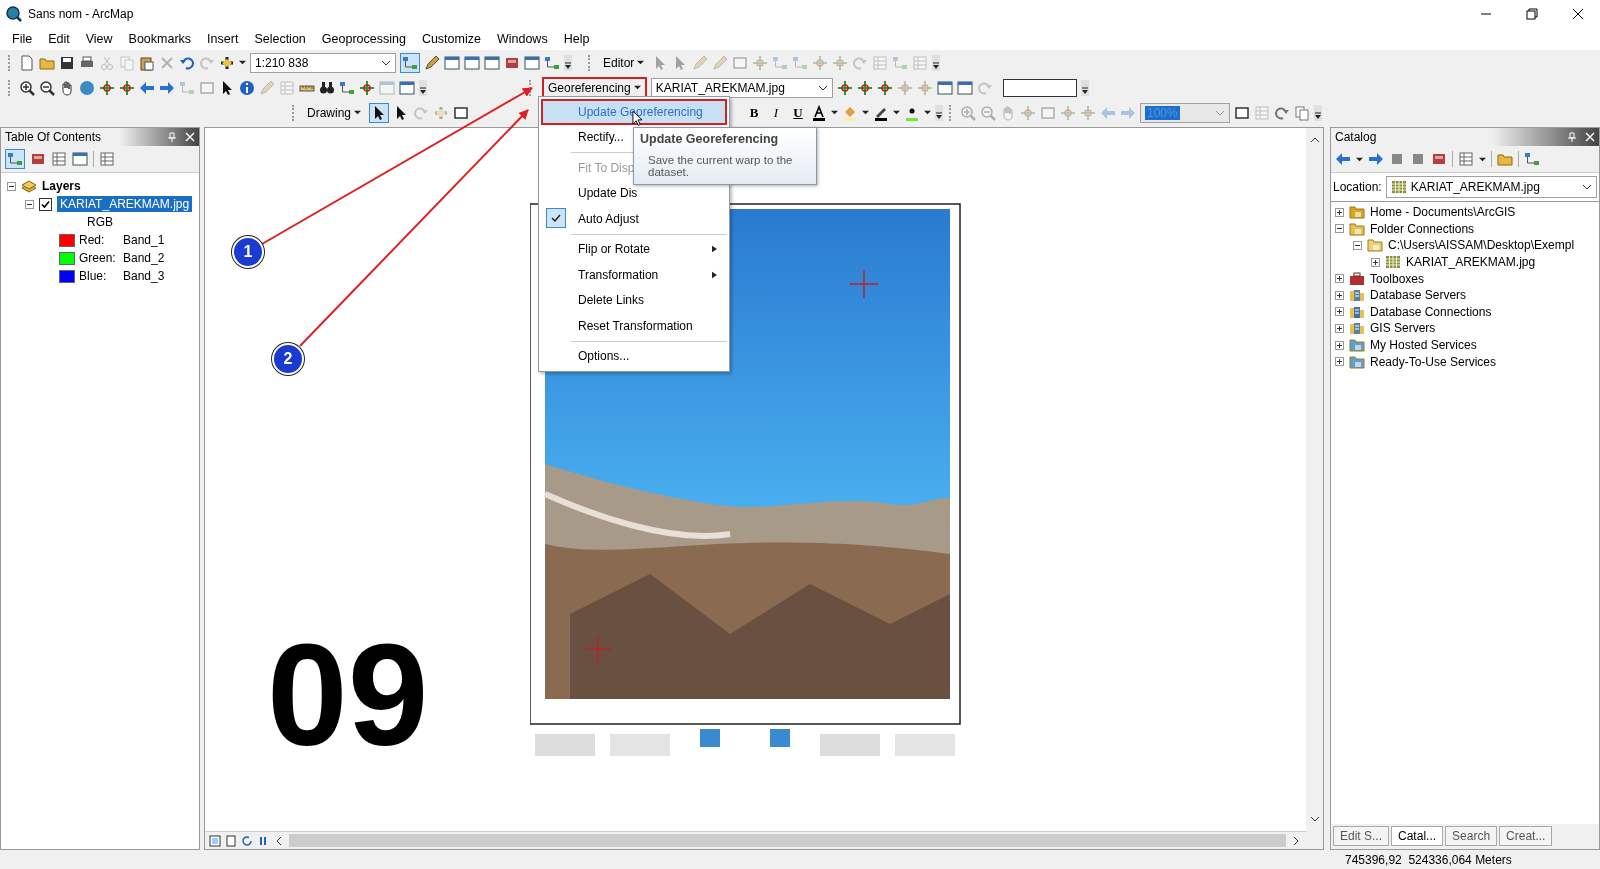 This screenshot has width=1600, height=869. Describe the element at coordinates (263, 840) in the screenshot. I see `pause-icon` at that location.